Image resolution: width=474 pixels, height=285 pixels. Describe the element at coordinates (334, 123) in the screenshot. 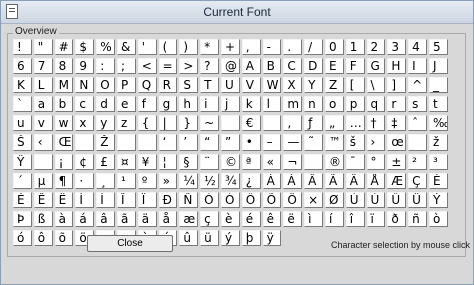

I see `char-cell: „` at that location.